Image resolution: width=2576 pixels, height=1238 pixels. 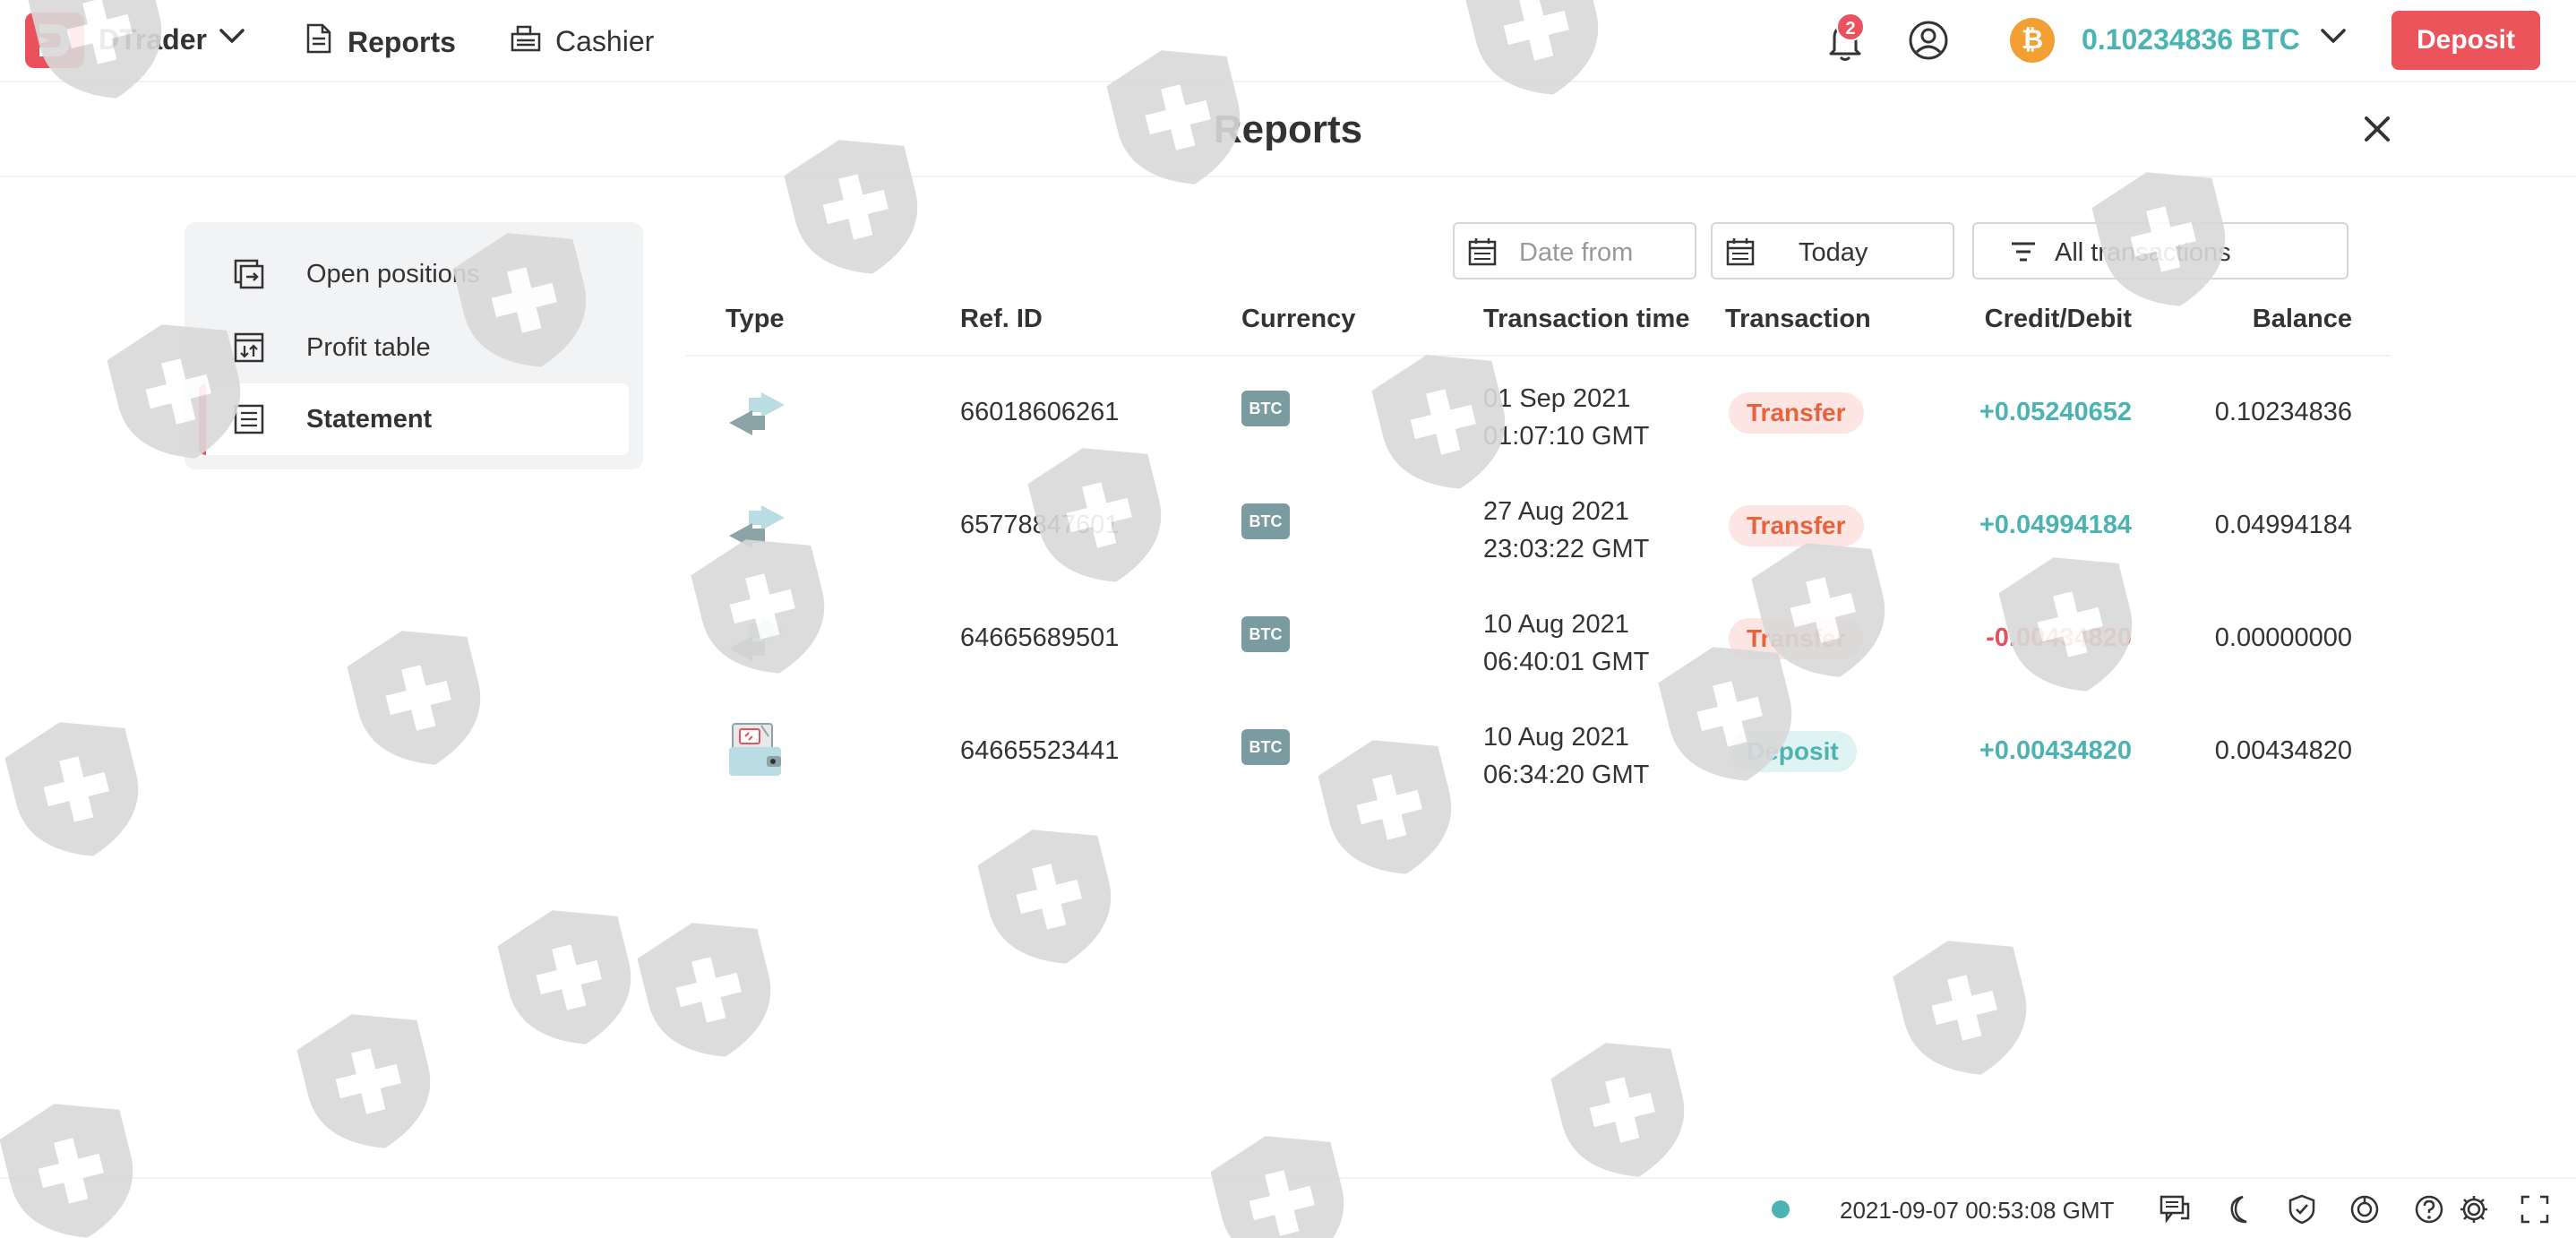 What do you see at coordinates (2175, 1209) in the screenshot?
I see `chat-icon` at bounding box center [2175, 1209].